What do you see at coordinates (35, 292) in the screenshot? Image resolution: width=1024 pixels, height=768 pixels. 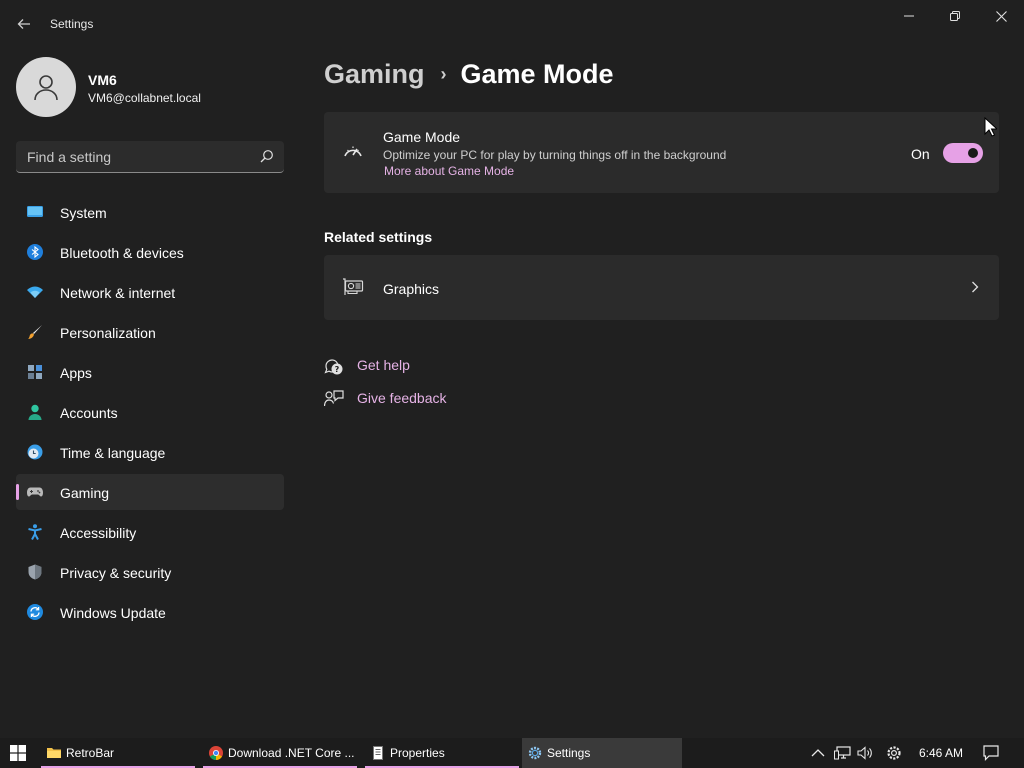 I see `wifi-icon` at bounding box center [35, 292].